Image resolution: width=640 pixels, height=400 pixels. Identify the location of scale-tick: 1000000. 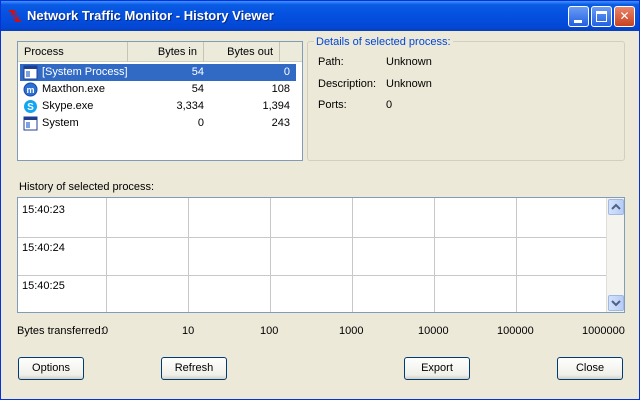
(603, 331).